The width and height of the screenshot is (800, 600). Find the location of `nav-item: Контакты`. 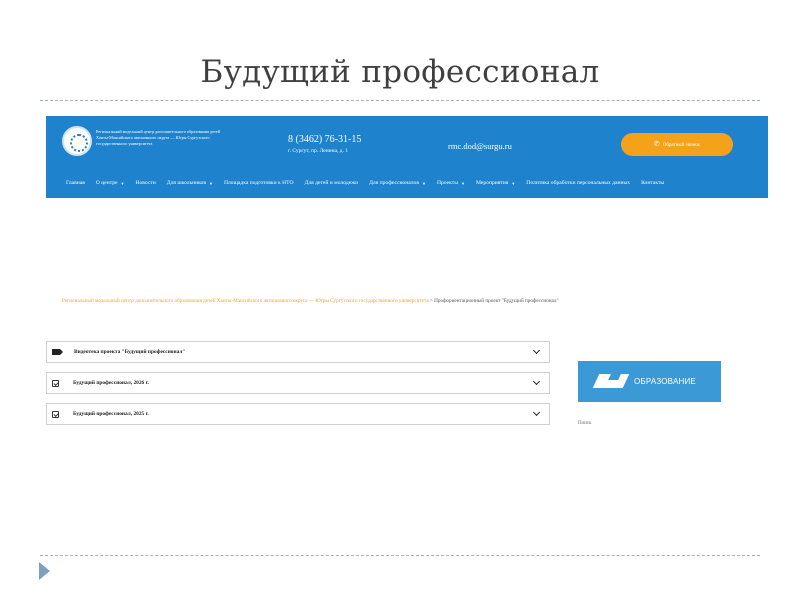

nav-item: Контакты is located at coordinates (652, 183).